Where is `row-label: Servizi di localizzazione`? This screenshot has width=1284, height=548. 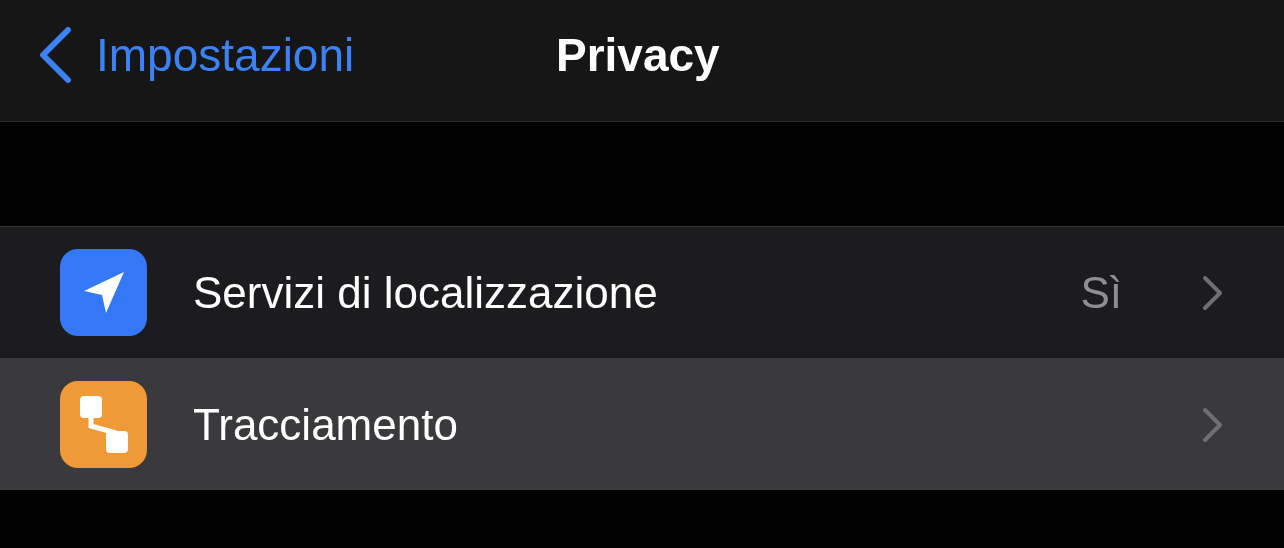 row-label: Servizi di localizzazione is located at coordinates (426, 292).